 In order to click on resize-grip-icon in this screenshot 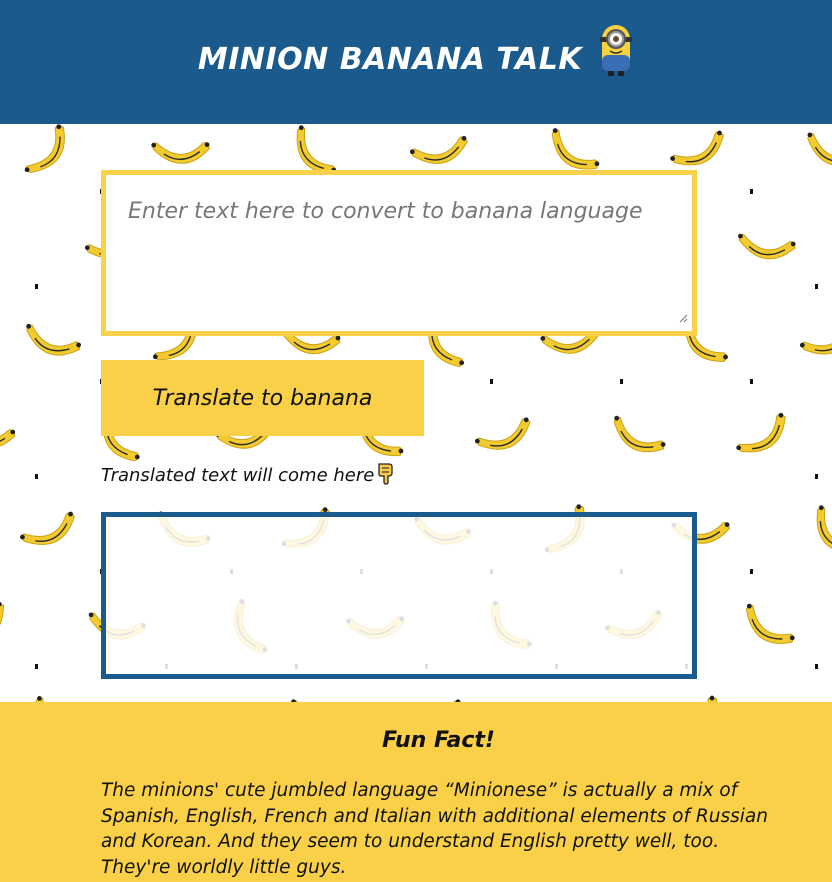, I will do `click(683, 317)`.